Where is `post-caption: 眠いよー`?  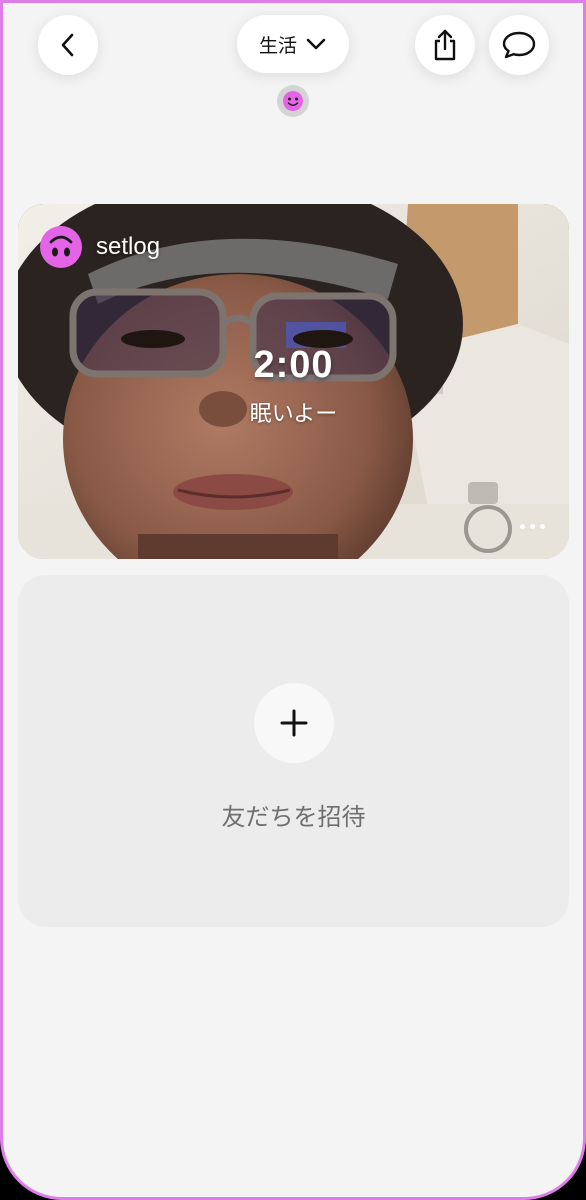
post-caption: 眠いよー is located at coordinates (293, 414).